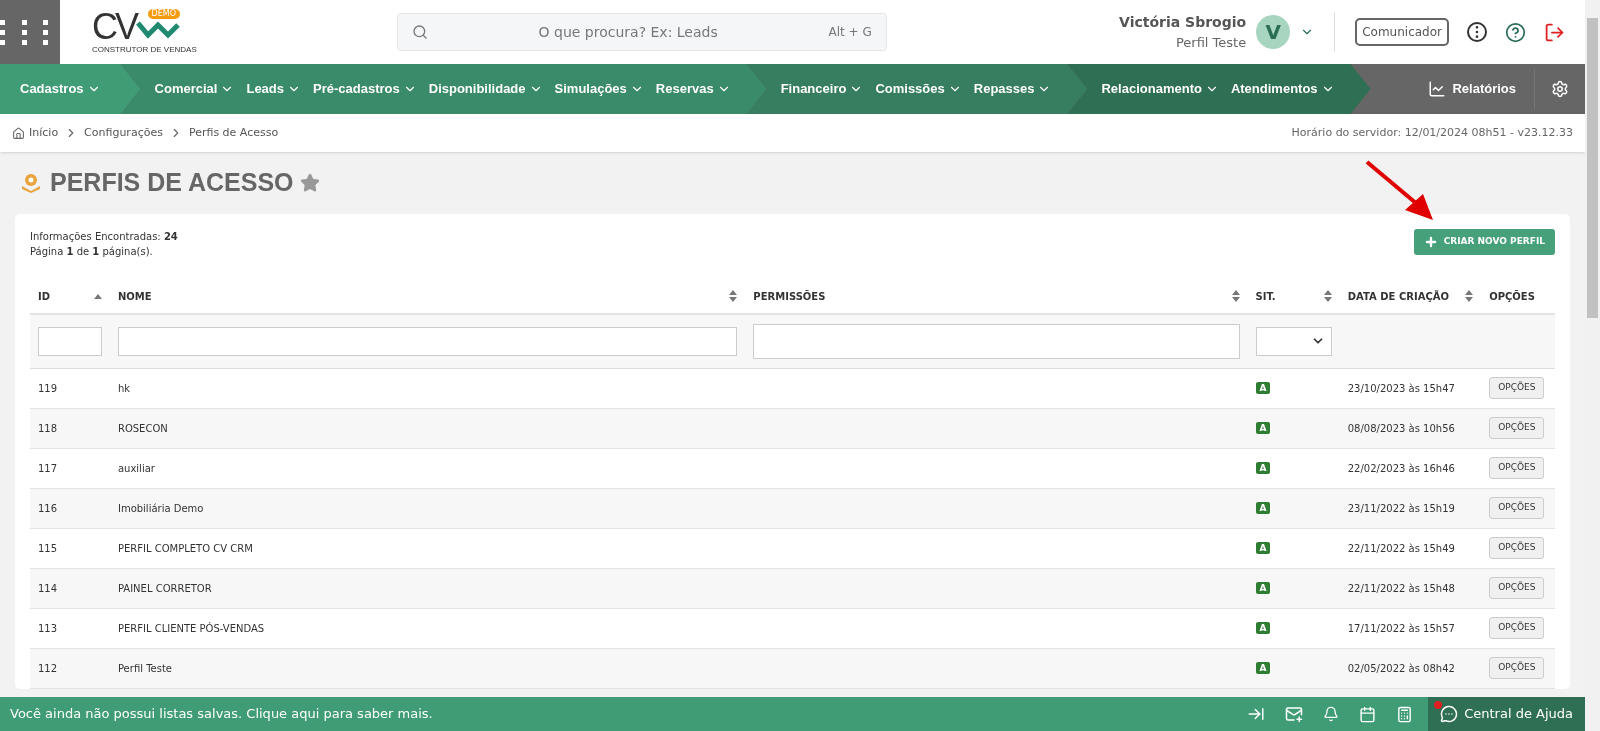  I want to click on breadcrumb-link: Configurações, so click(123, 133).